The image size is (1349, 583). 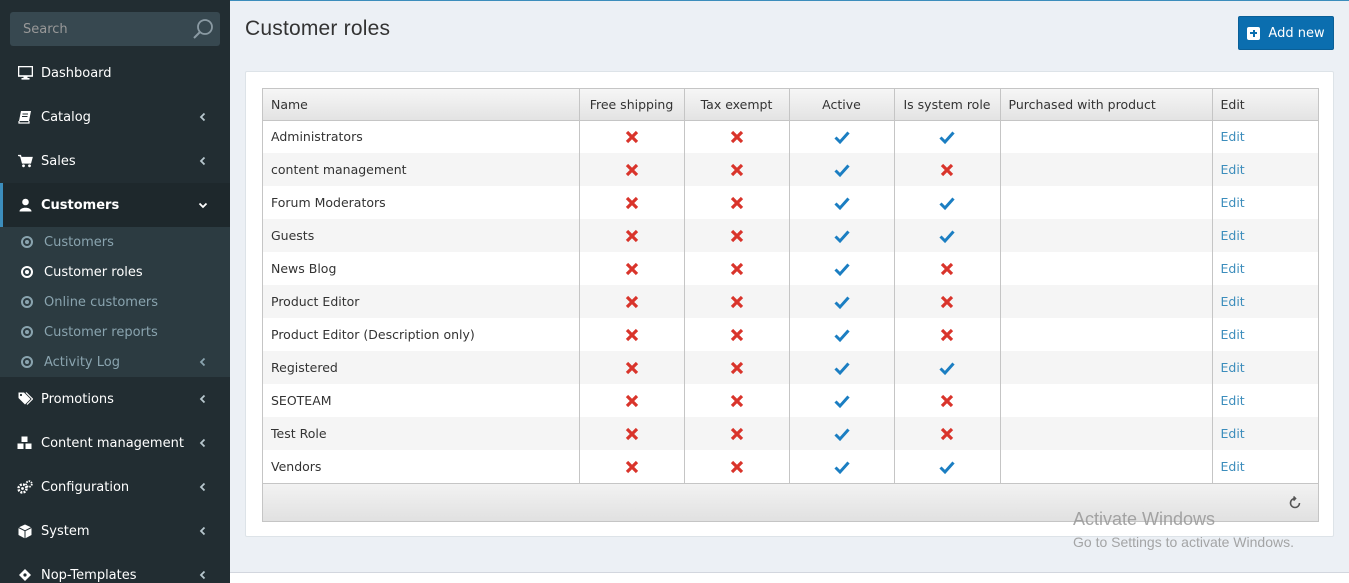 I want to click on table-row: Vendors Edit, so click(x=790, y=466).